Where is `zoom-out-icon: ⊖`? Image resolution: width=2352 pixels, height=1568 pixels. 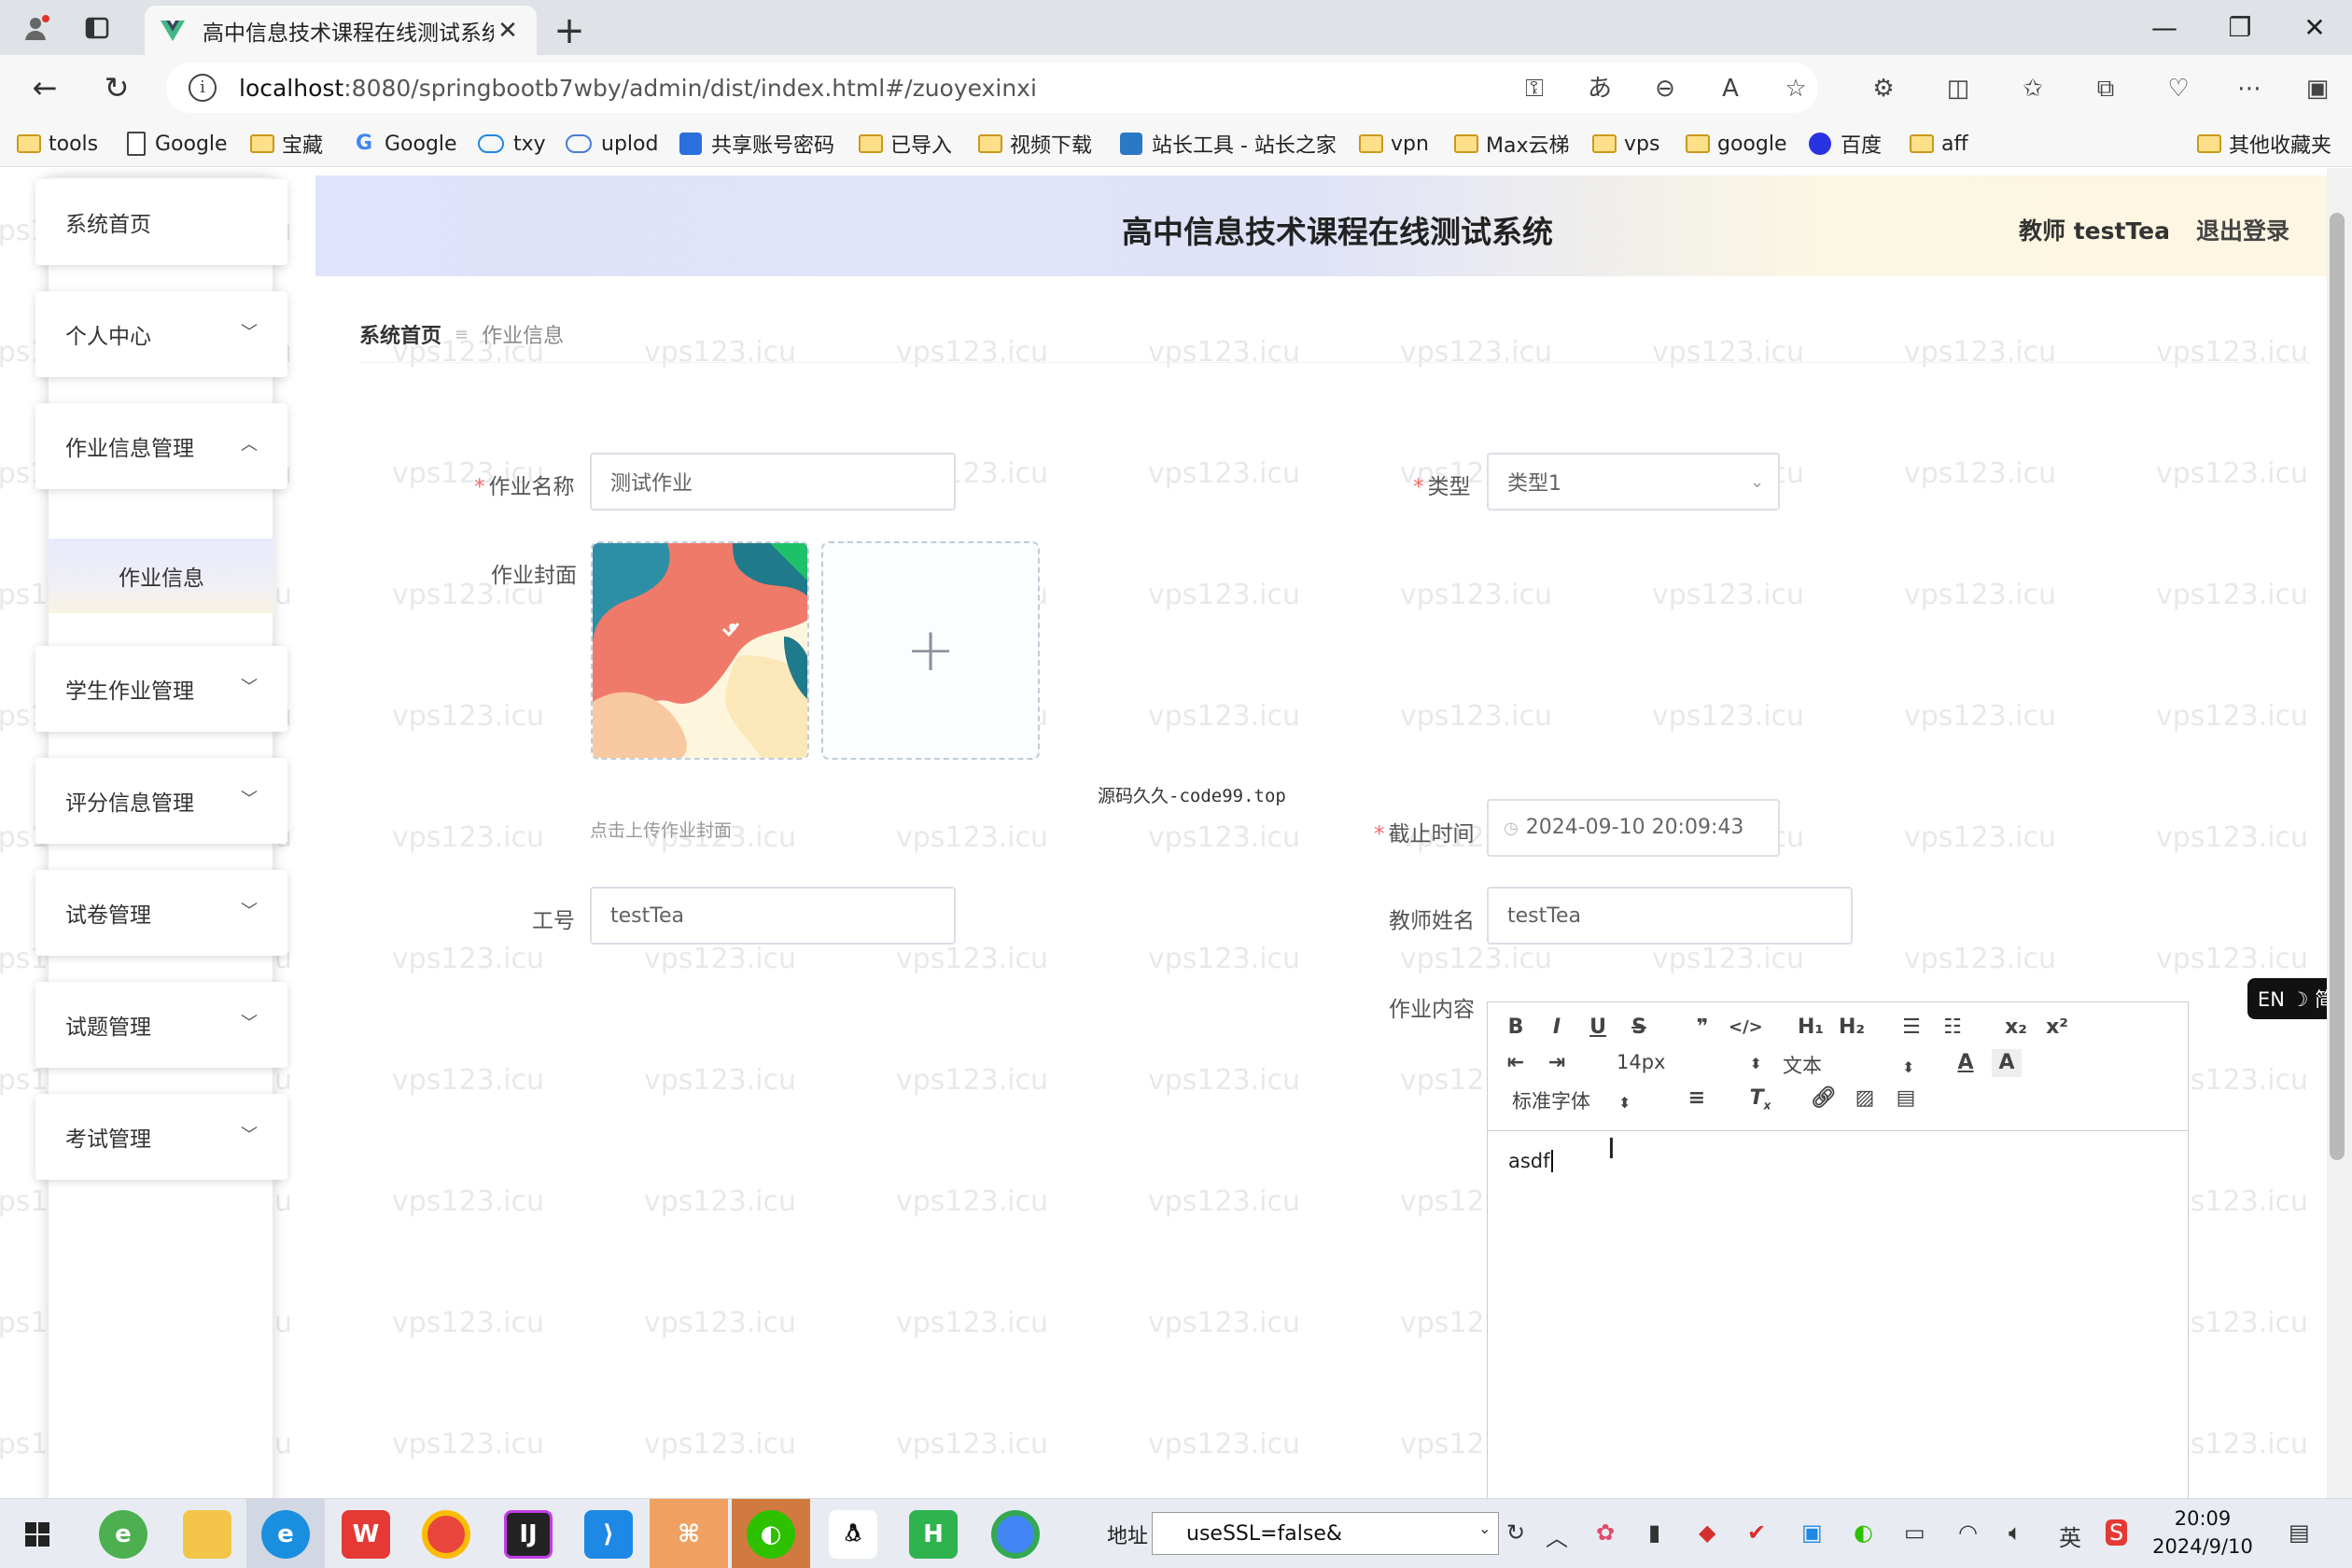 zoom-out-icon: ⊖ is located at coordinates (1665, 88).